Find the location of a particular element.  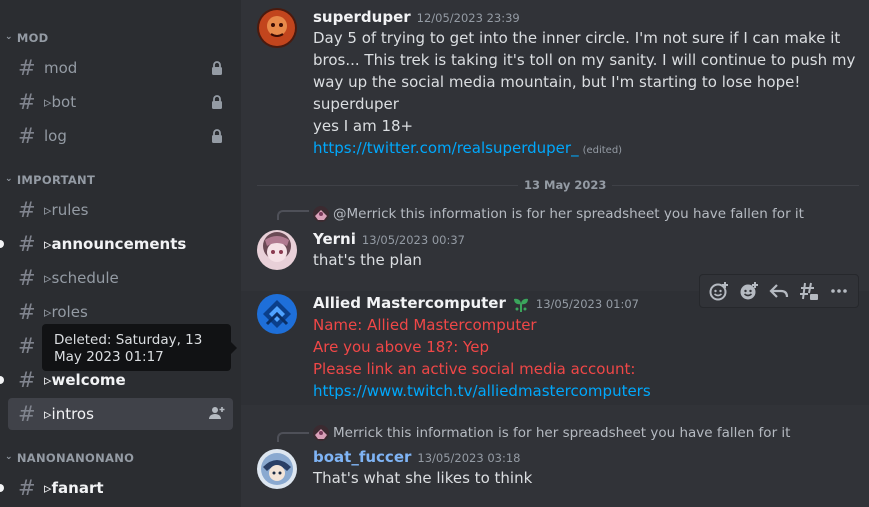

message-line: Are you above 18?: Yep is located at coordinates (401, 347).